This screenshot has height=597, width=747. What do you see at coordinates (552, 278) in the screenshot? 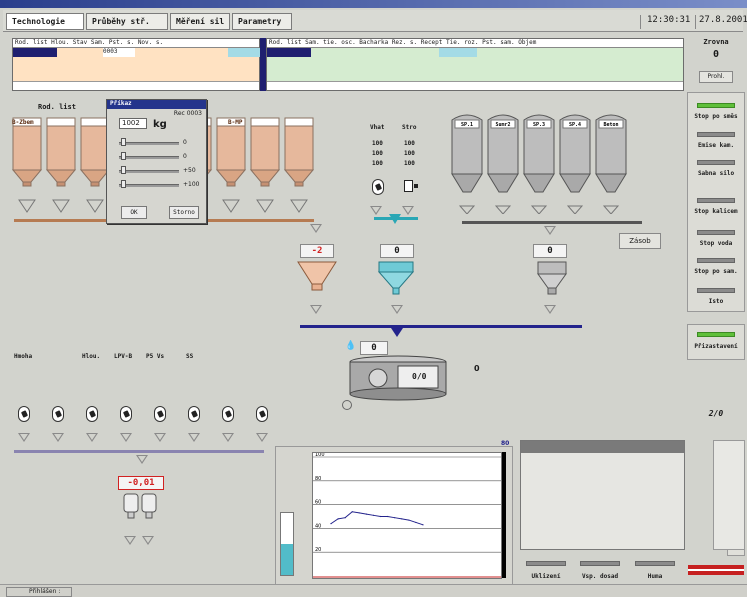
I see `binder-hopper-icon` at bounding box center [552, 278].